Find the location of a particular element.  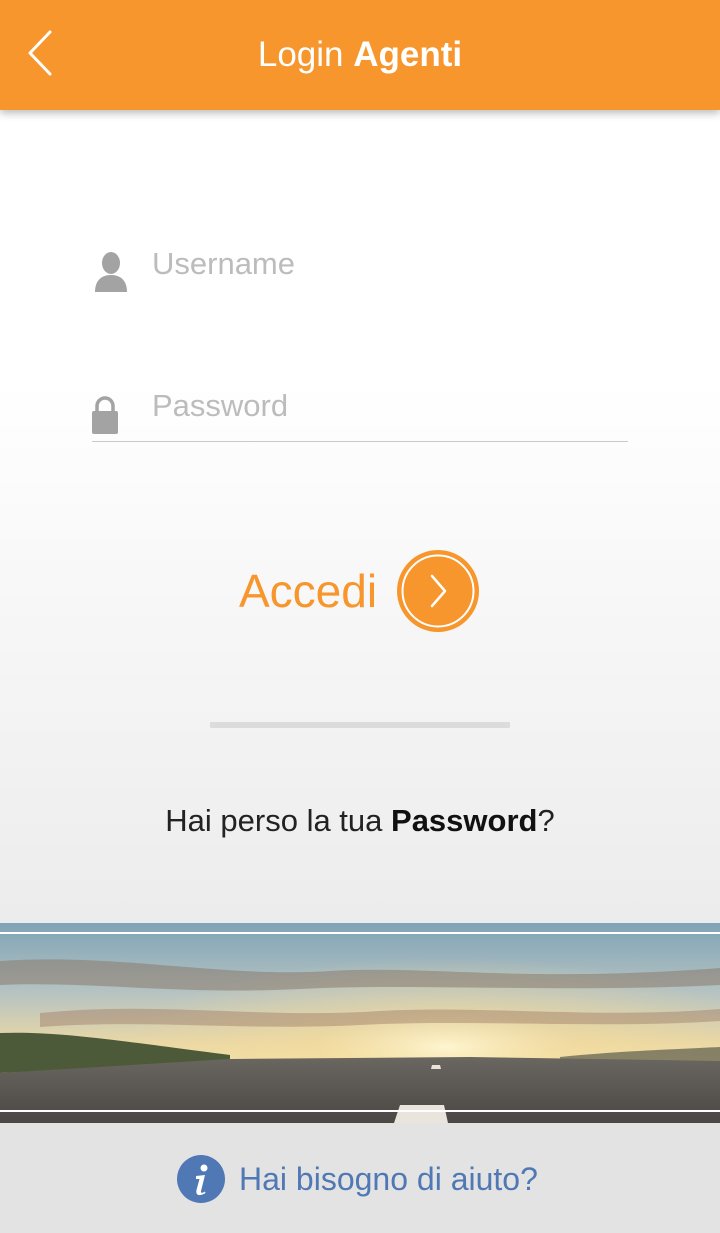

username-field is located at coordinates (390, 264).